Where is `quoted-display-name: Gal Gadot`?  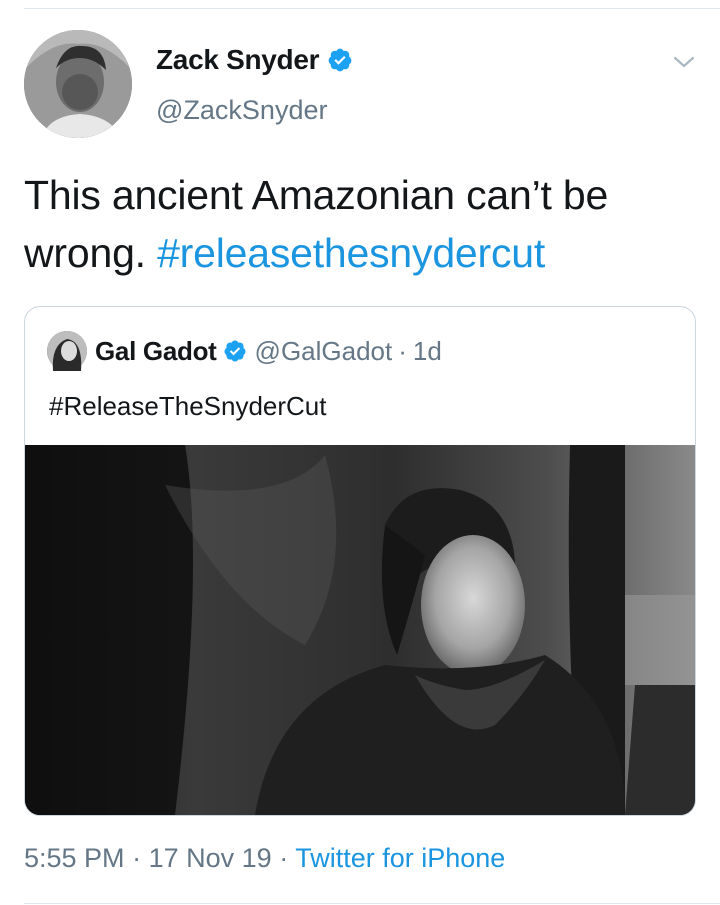
quoted-display-name: Gal Gadot is located at coordinates (156, 350).